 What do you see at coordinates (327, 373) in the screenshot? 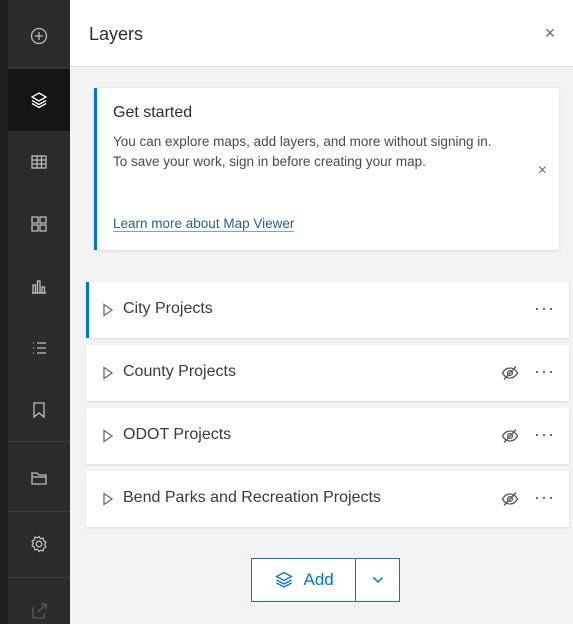
I see `layer-item: County Projects ···` at bounding box center [327, 373].